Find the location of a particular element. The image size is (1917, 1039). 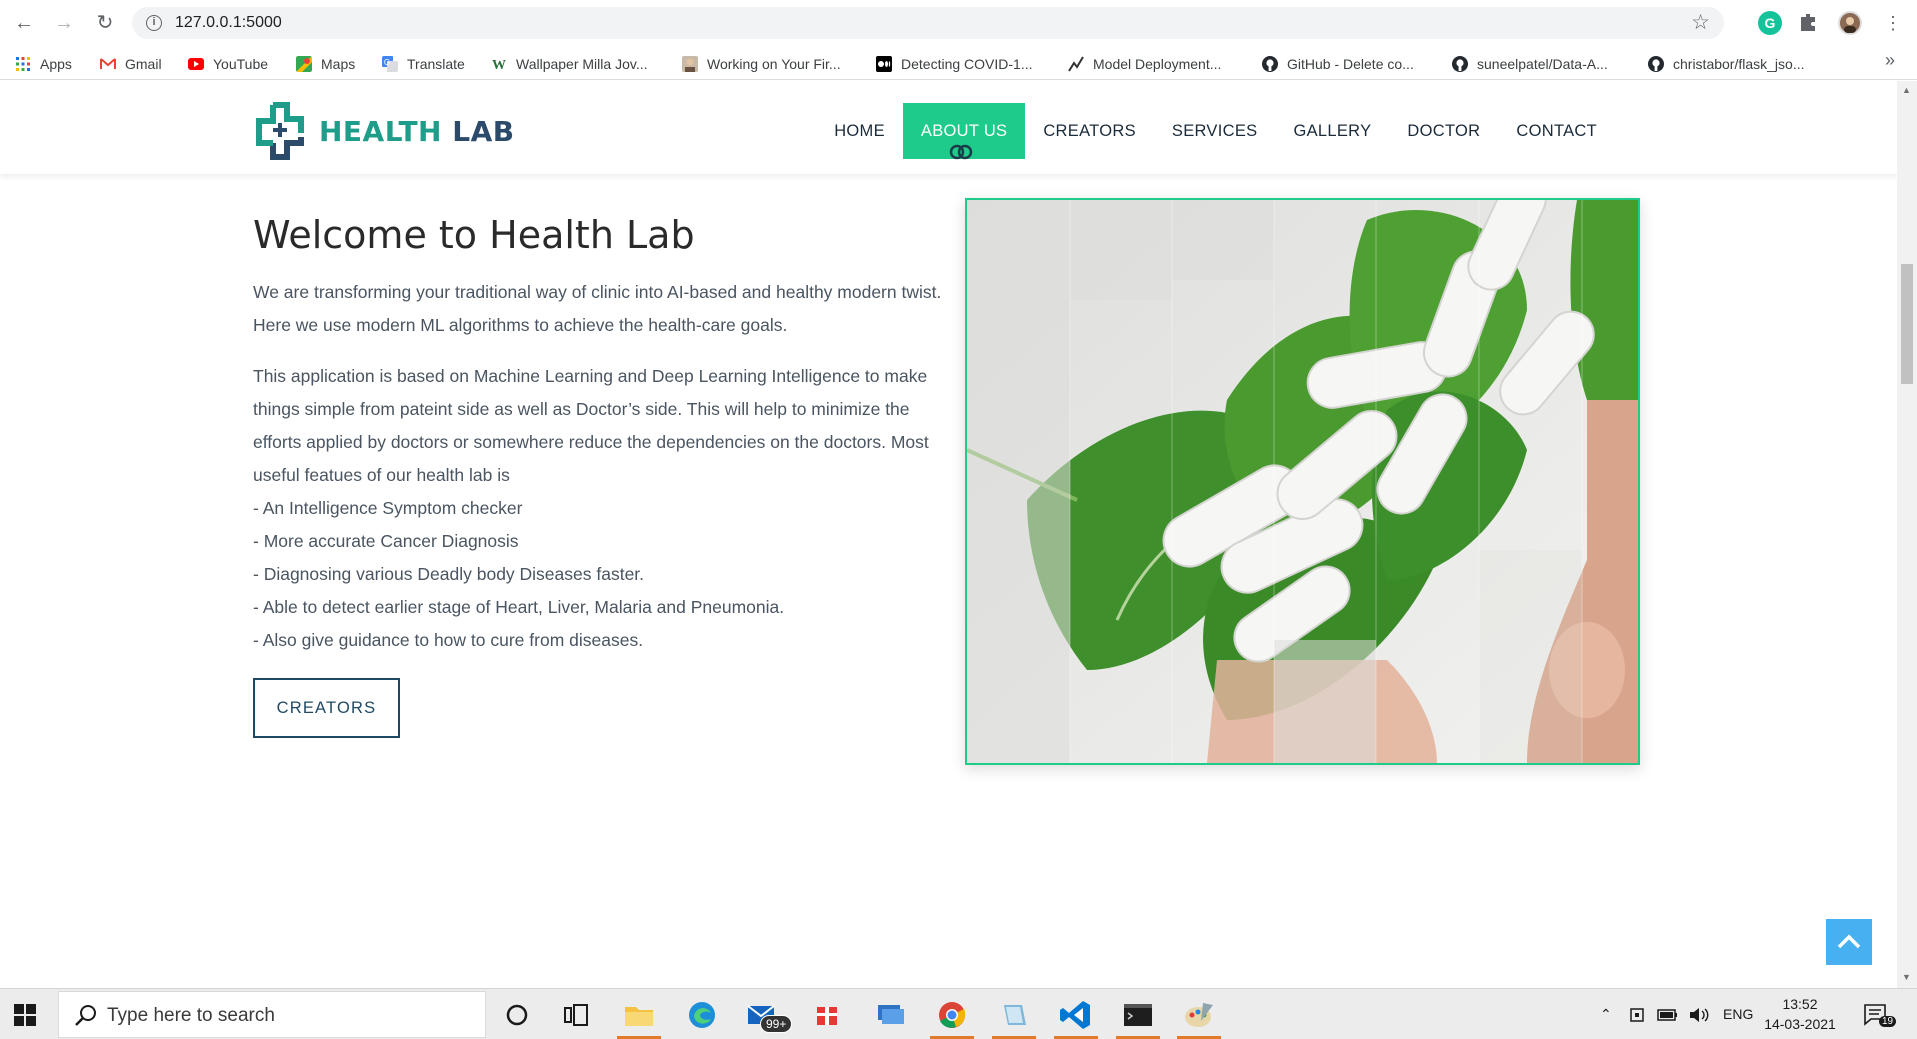

address-bar: i 127.0.0.1:5000 ☆ is located at coordinates (928, 23).